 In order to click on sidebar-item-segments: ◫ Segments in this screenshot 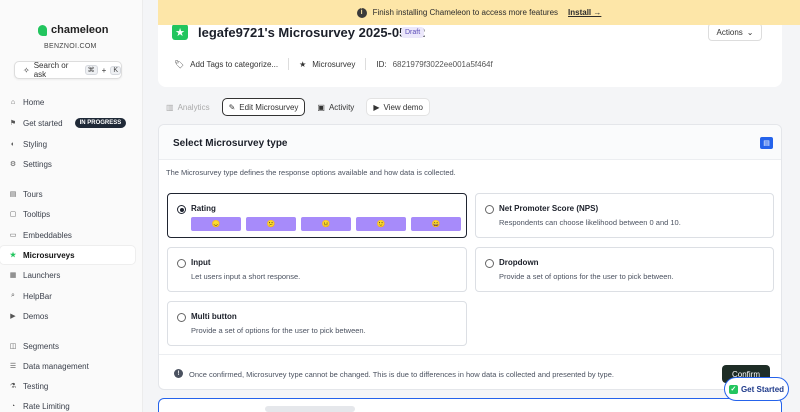, I will do `click(67, 346)`.